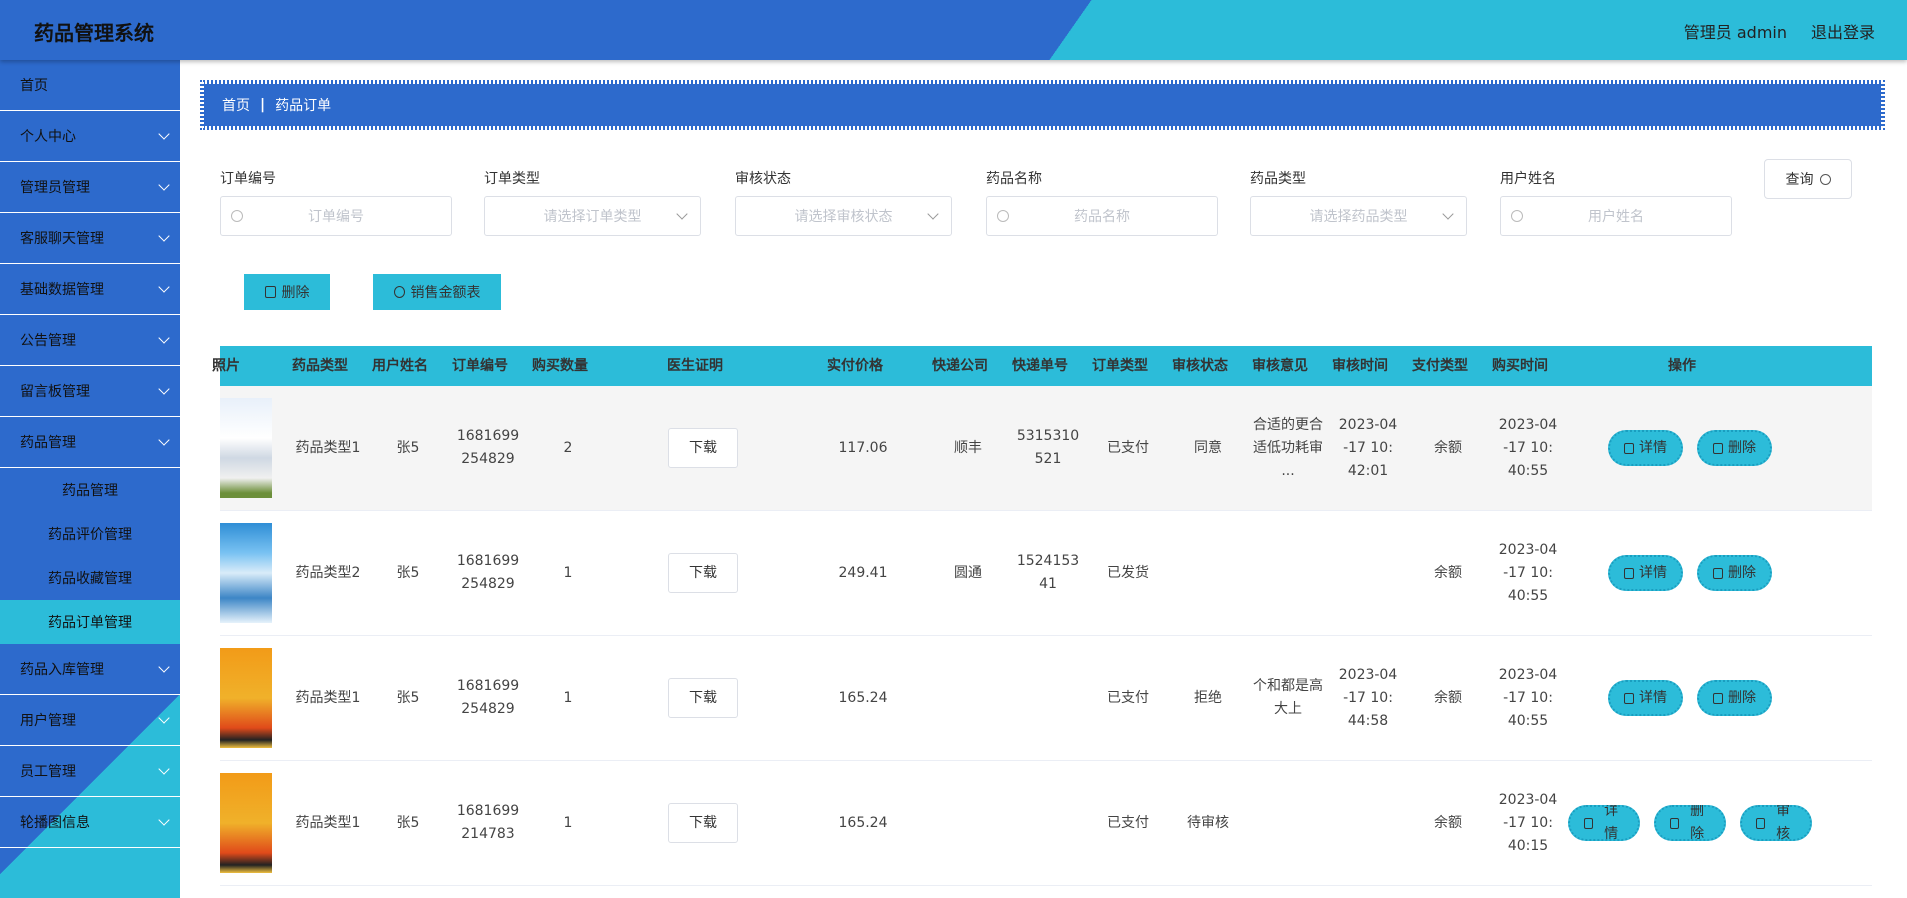 The width and height of the screenshot is (1907, 898). I want to click on trash-icon, so click(1718, 698).